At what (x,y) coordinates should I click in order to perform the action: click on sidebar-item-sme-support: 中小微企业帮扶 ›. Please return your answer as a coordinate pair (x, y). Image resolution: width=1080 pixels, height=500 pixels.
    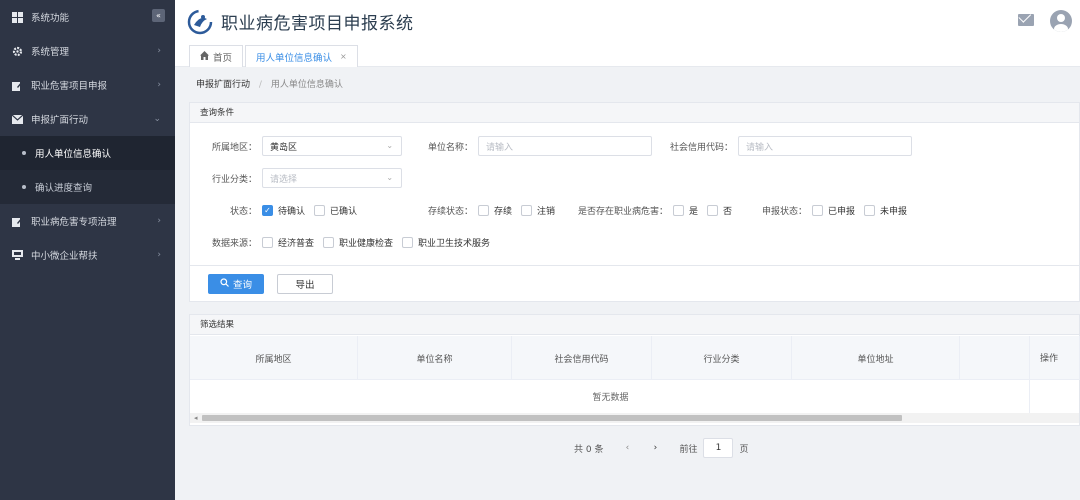
    Looking at the image, I should click on (87, 255).